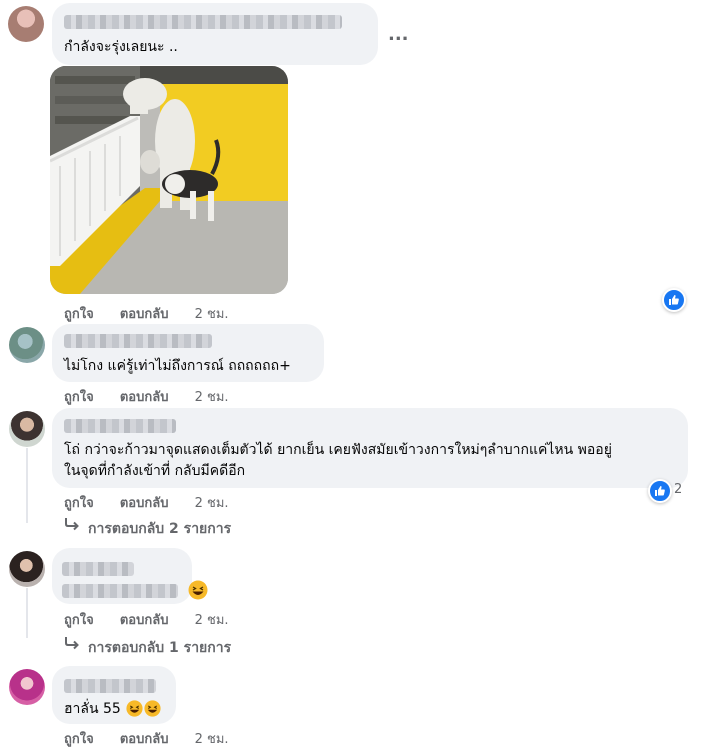 Image resolution: width=726 pixels, height=749 pixels. Describe the element at coordinates (155, 471) in the screenshot. I see `comment-text-line2: ในจุดที่กำลังเข้าที่ กลับมีคดีอีก` at that location.